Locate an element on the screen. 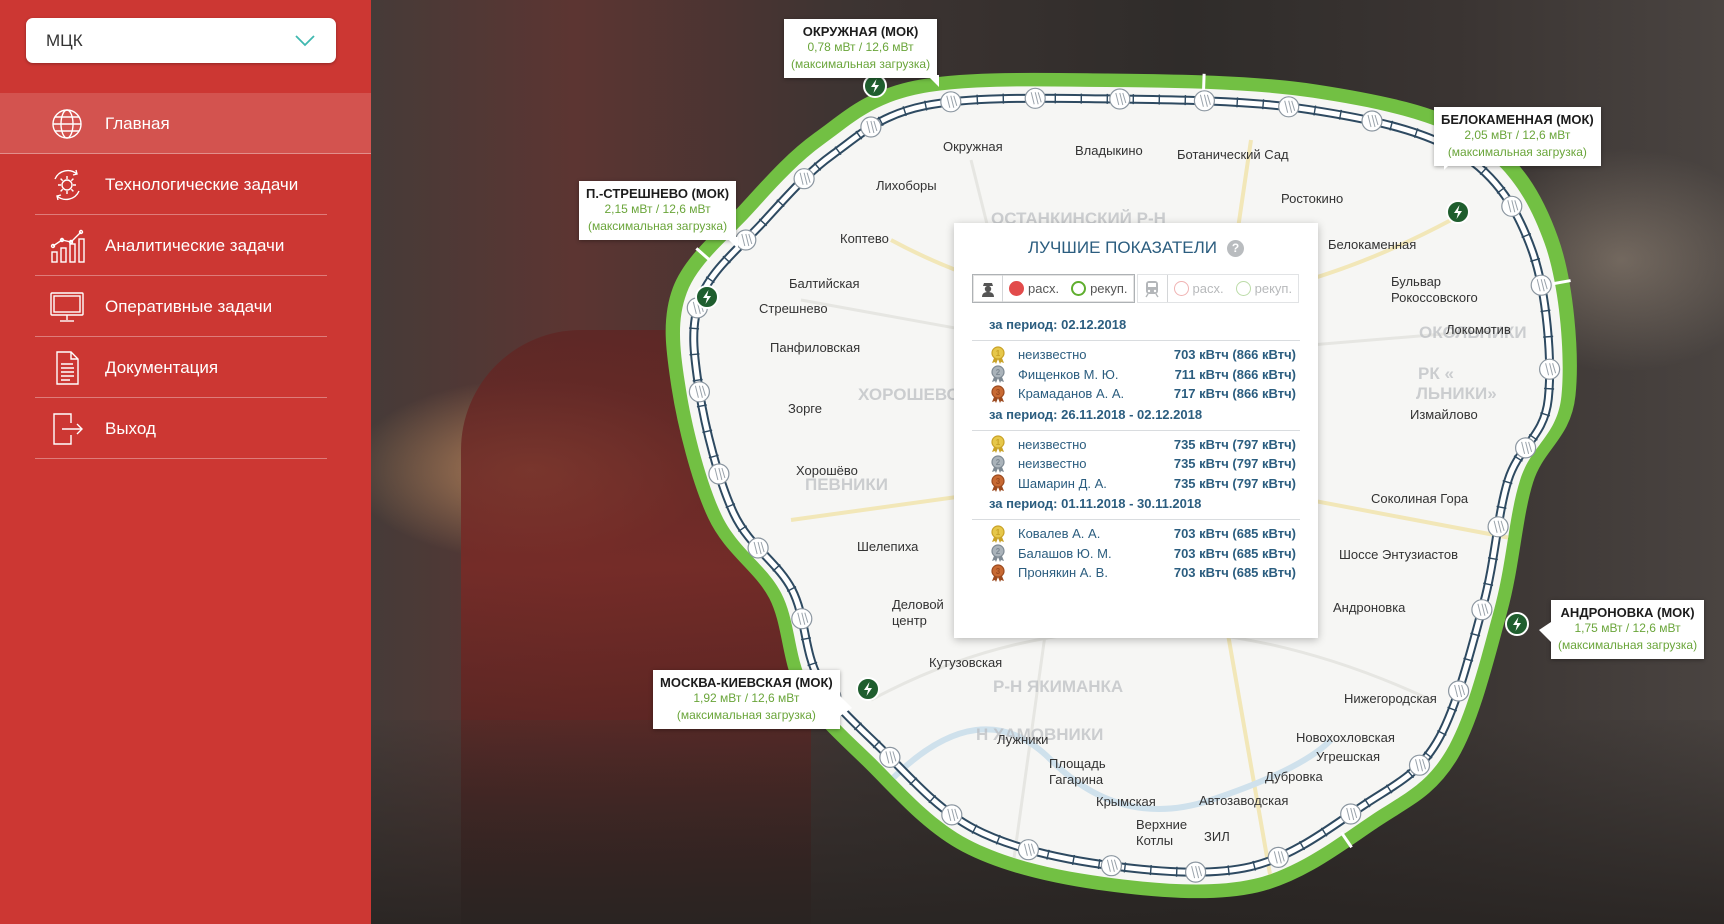  silver-medal-icon: 2 is located at coordinates (998, 464).